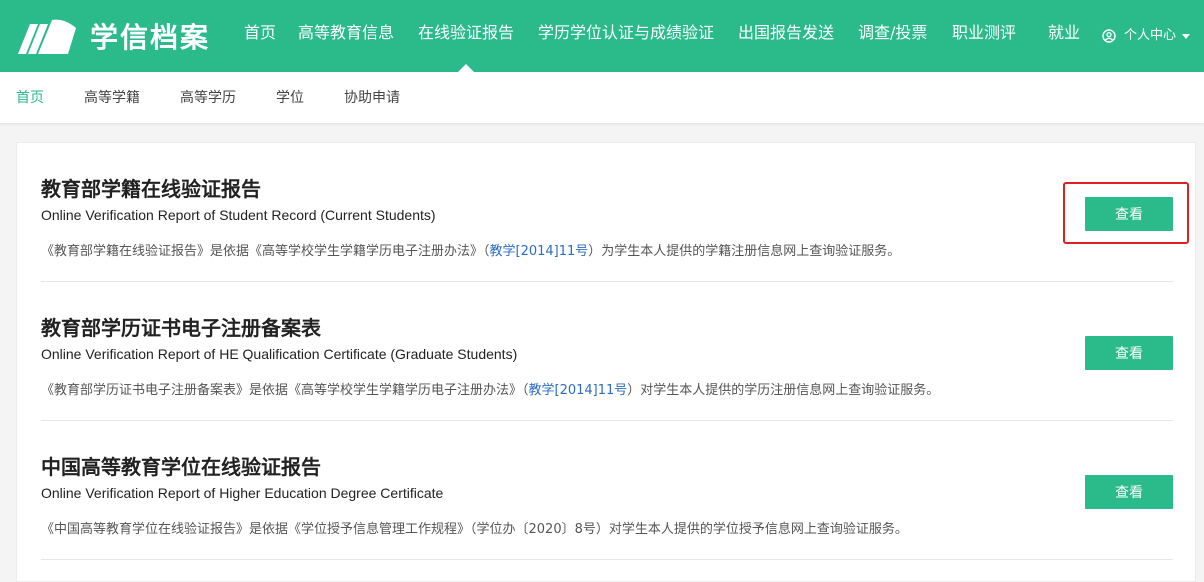  Describe the element at coordinates (786, 36) in the screenshot. I see `nav-item-overseas-report: 出国报告发送` at that location.